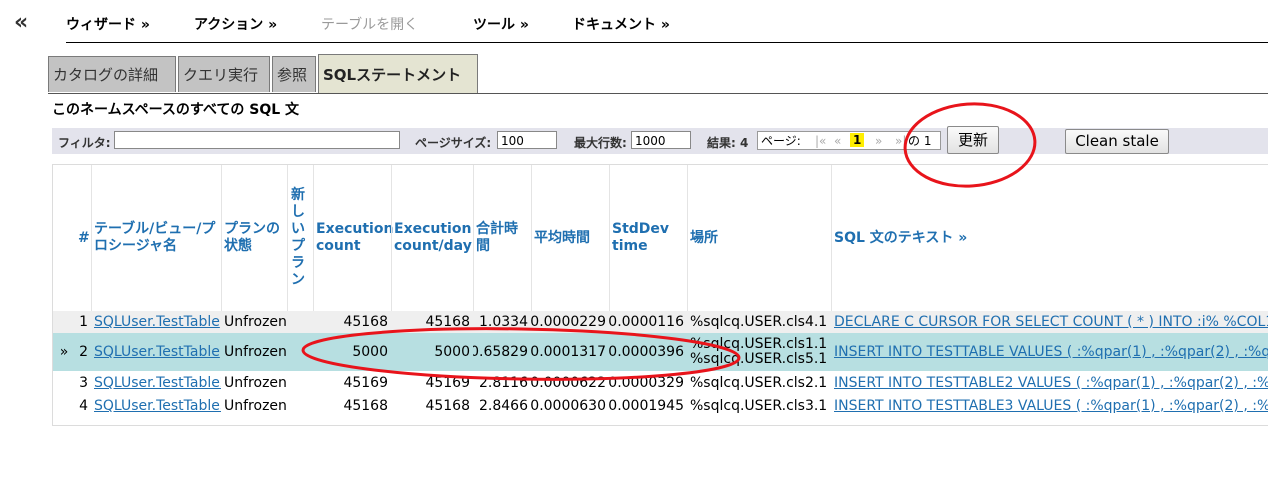 This screenshot has height=492, width=1268. I want to click on total-time: 0.65829, so click(500, 352).